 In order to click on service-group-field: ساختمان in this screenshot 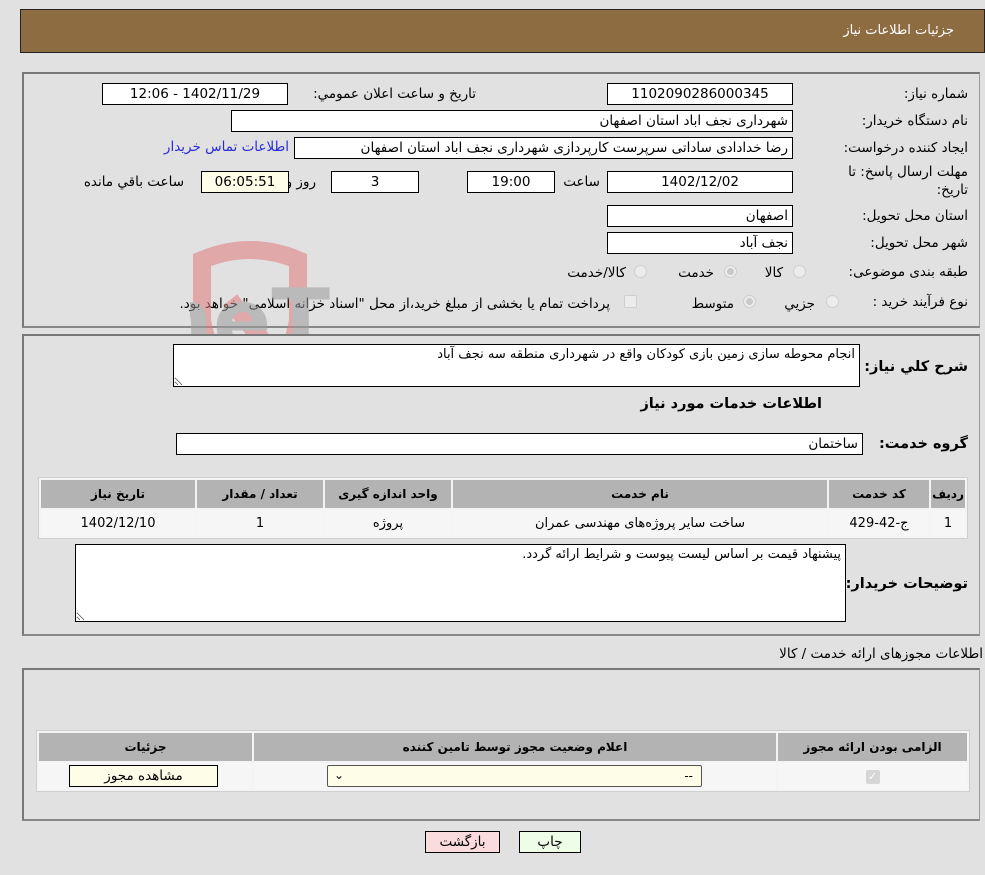, I will do `click(519, 444)`.